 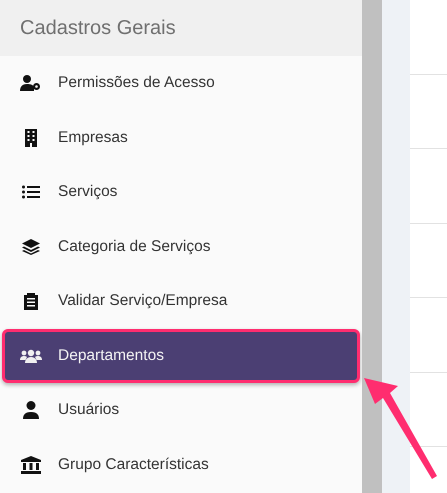 What do you see at coordinates (181, 28) in the screenshot?
I see `section-header: Cadastros Gerais` at bounding box center [181, 28].